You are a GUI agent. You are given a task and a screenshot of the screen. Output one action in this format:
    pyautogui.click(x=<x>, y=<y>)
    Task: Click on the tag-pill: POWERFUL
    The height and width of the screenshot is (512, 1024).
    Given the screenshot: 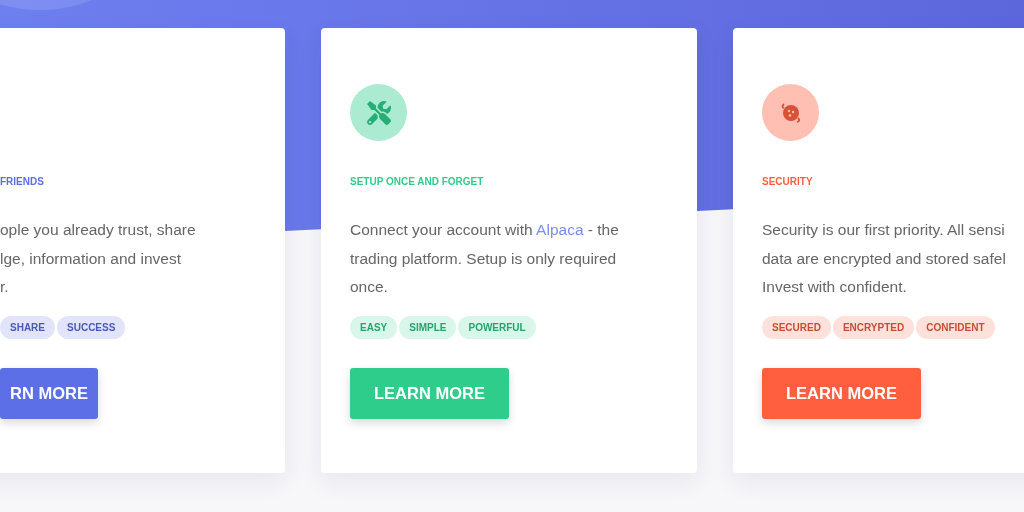 What is the action you would take?
    pyautogui.click(x=497, y=327)
    